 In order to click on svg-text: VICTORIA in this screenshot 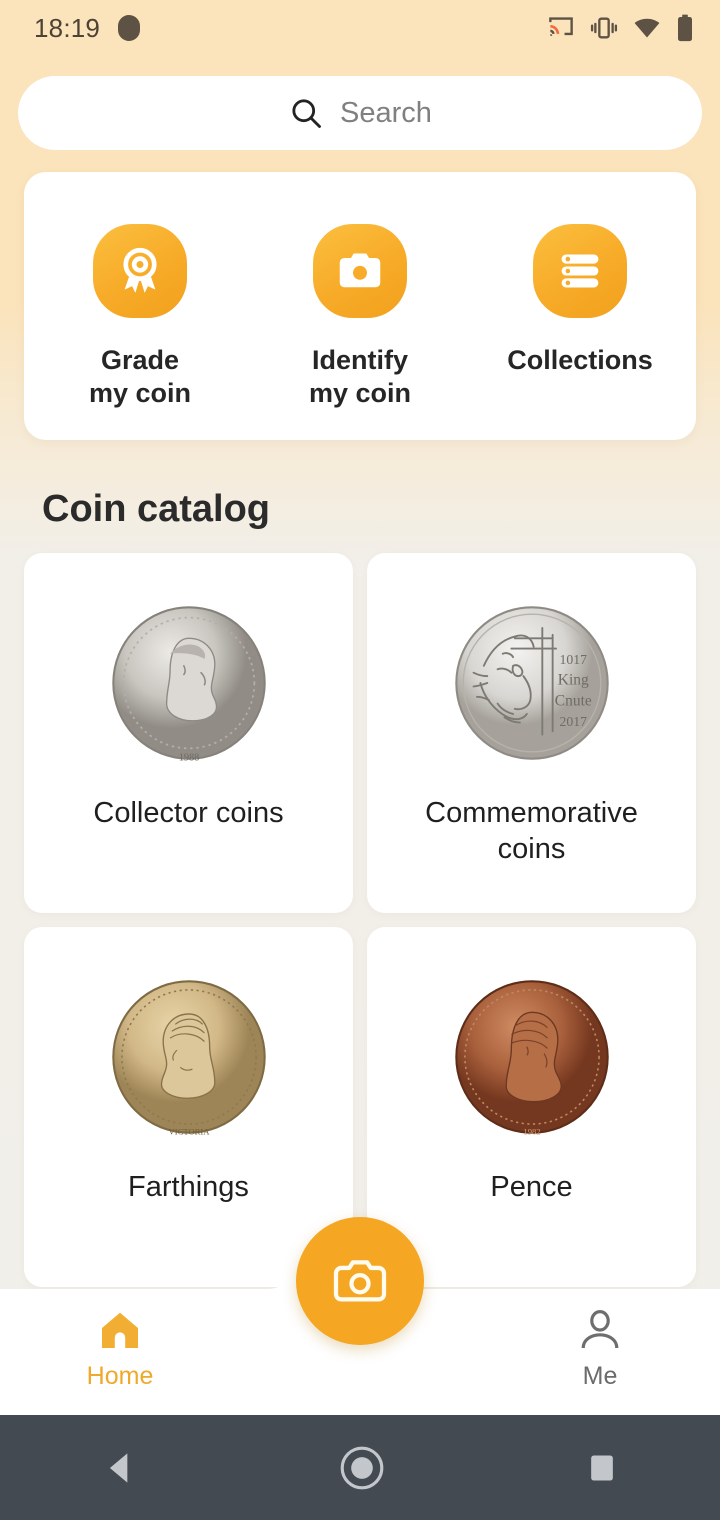, I will do `click(189, 1131)`.